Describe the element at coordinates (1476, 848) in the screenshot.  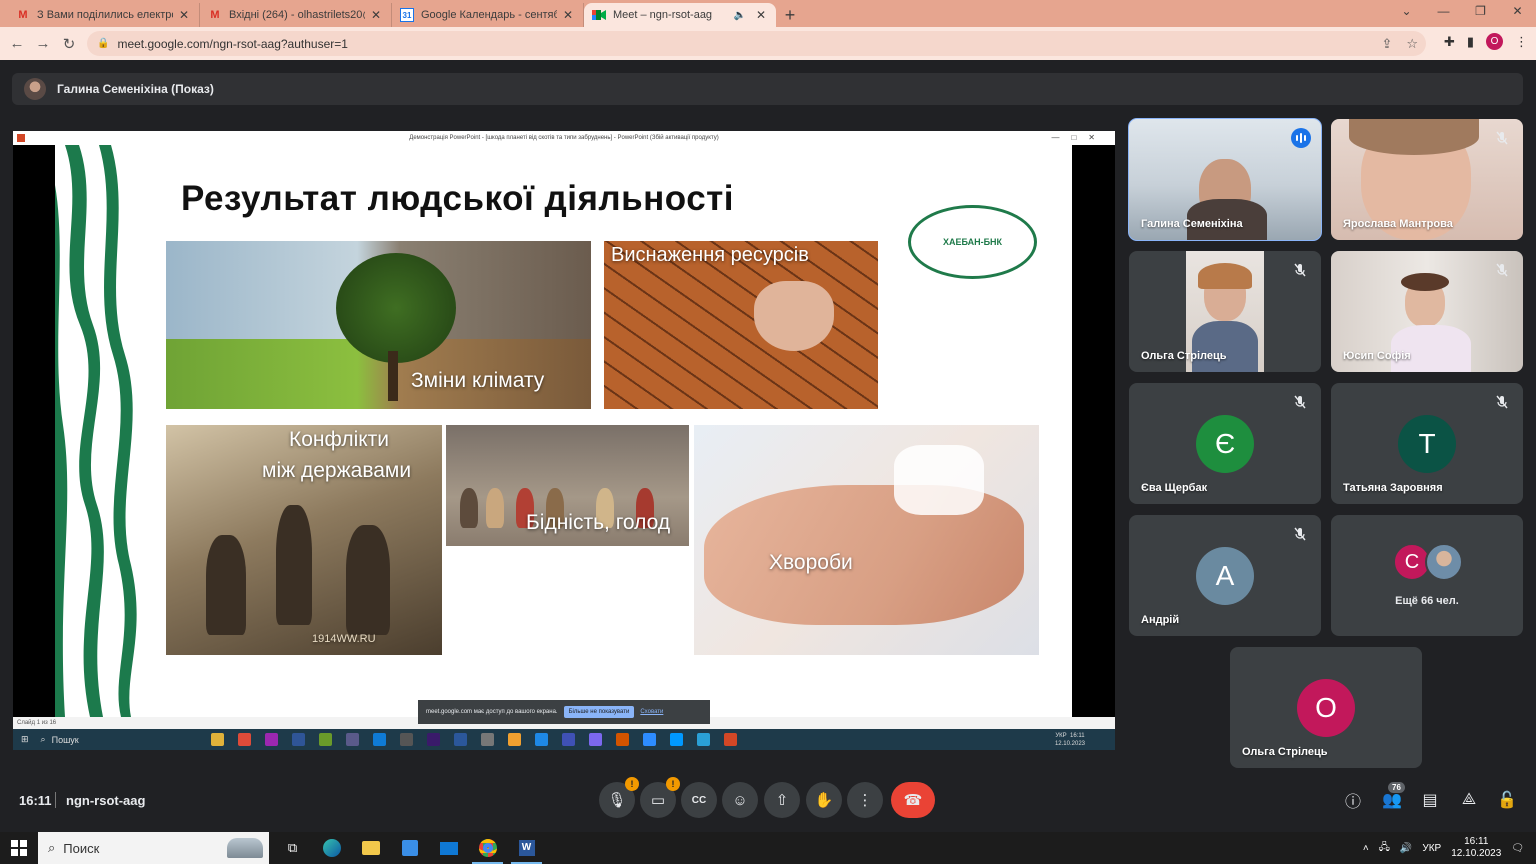
I see `os-clock: 16:11 12.10.2023` at that location.